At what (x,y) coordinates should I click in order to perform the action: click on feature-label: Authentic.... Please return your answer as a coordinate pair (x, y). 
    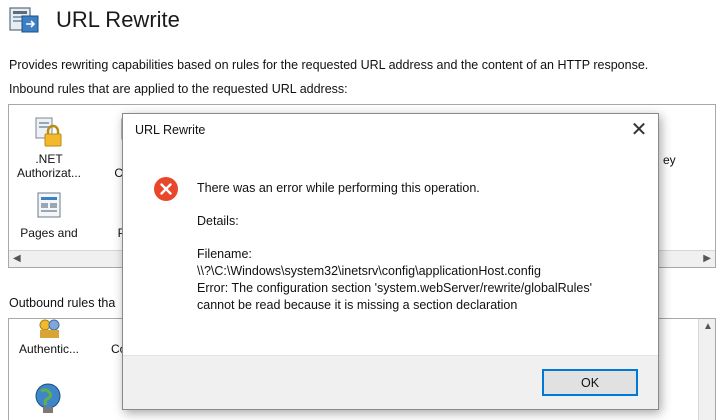
    Looking at the image, I should click on (49, 349).